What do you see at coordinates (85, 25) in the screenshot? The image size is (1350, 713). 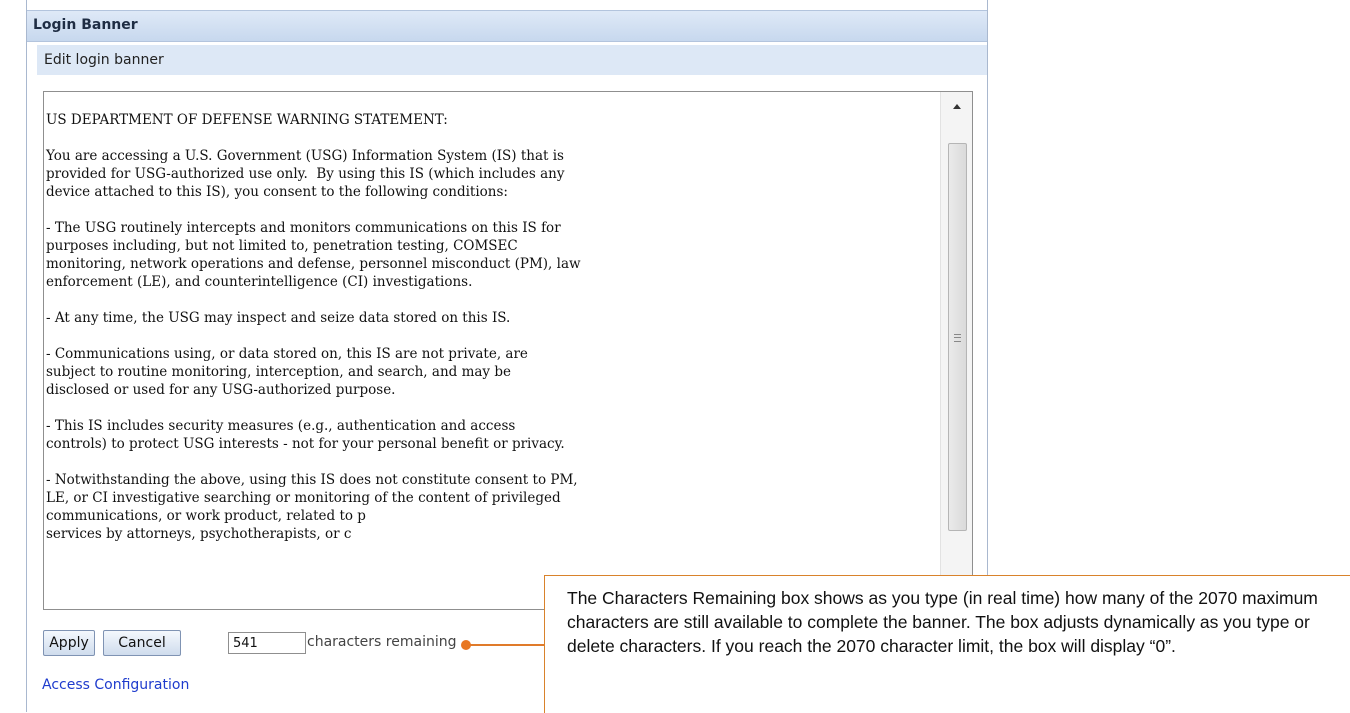 I see `panel-title: Login Banner` at bounding box center [85, 25].